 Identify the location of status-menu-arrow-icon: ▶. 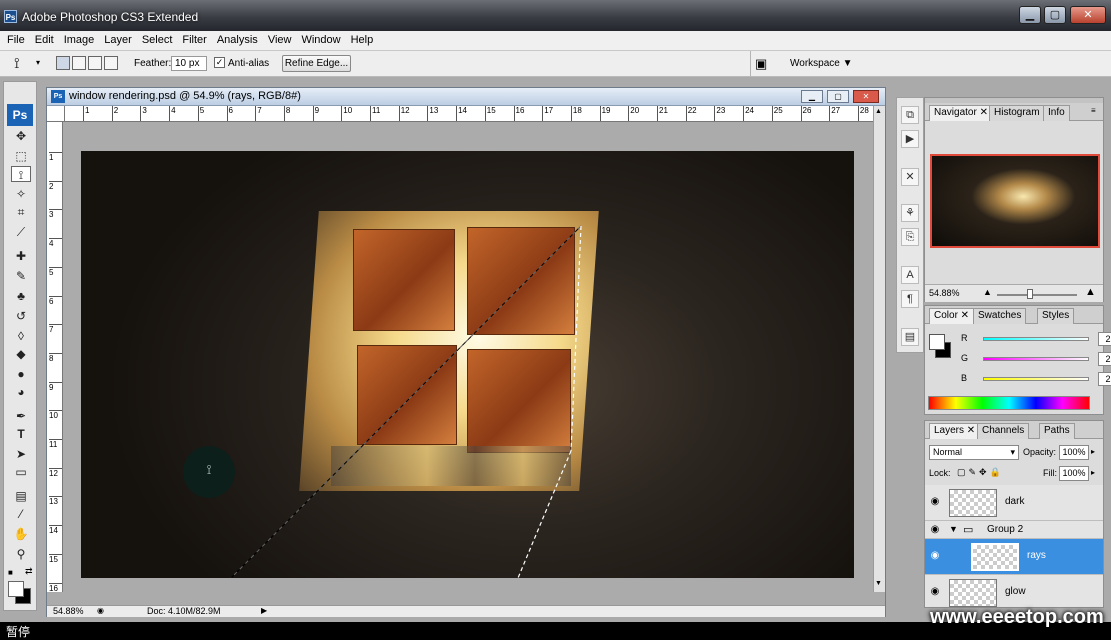
(264, 610).